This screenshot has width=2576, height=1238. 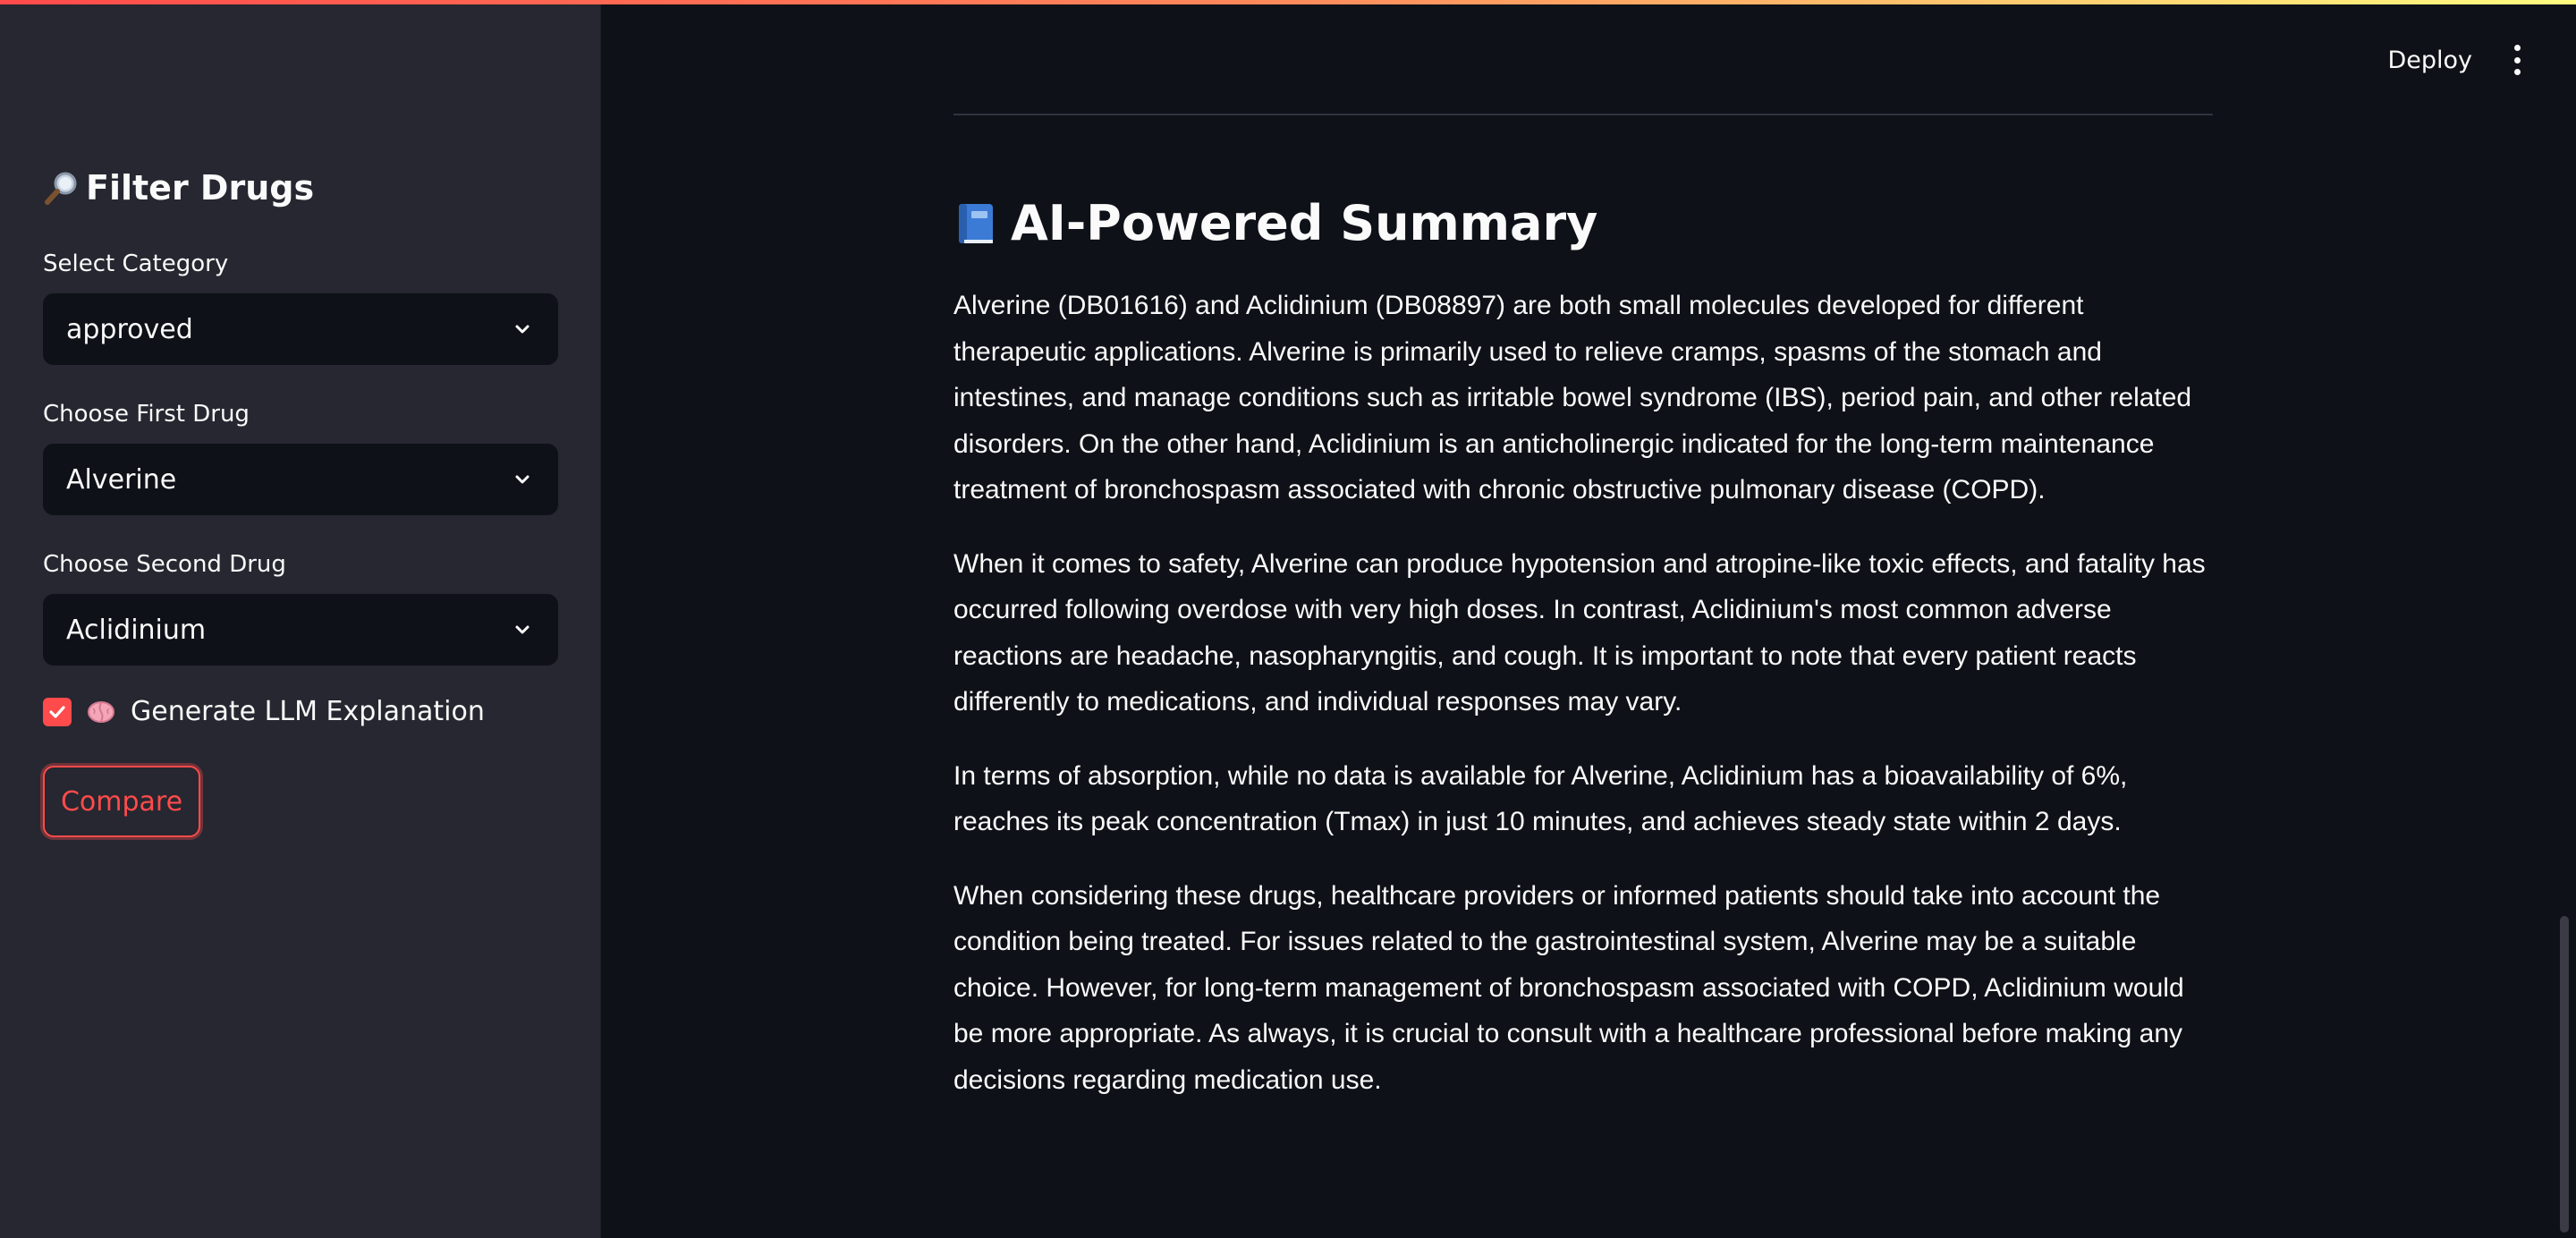 I want to click on checkmark-icon, so click(x=57, y=711).